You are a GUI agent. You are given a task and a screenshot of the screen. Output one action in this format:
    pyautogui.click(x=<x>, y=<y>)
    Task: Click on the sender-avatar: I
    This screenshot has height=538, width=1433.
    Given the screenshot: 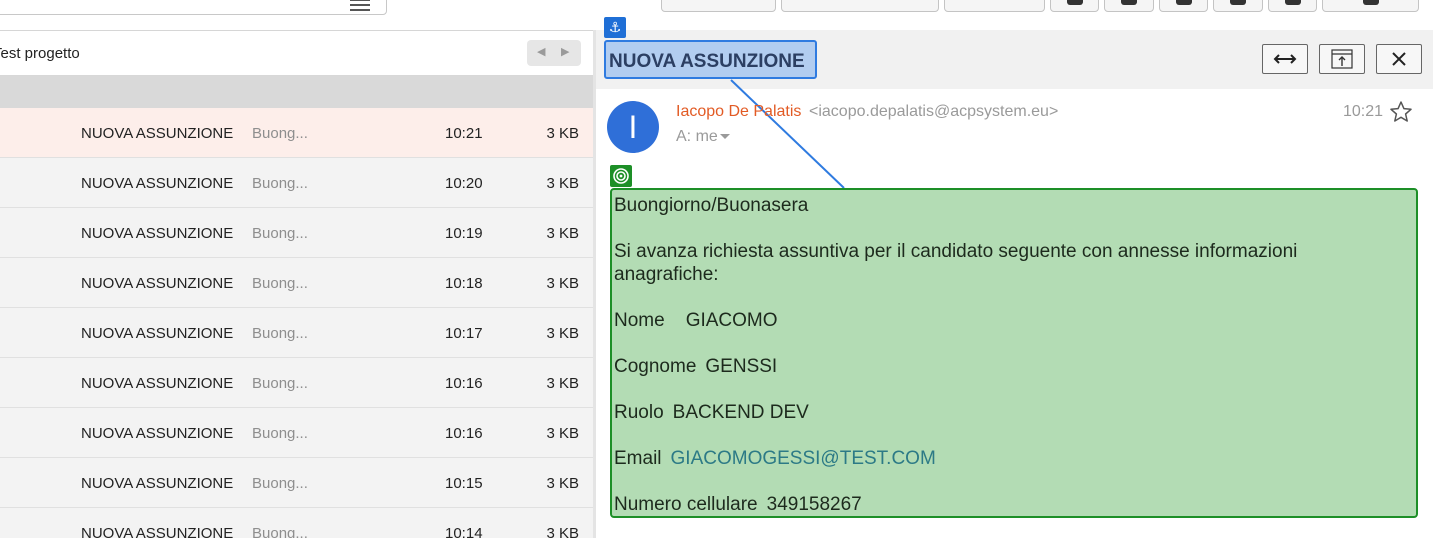 What is the action you would take?
    pyautogui.click(x=633, y=127)
    